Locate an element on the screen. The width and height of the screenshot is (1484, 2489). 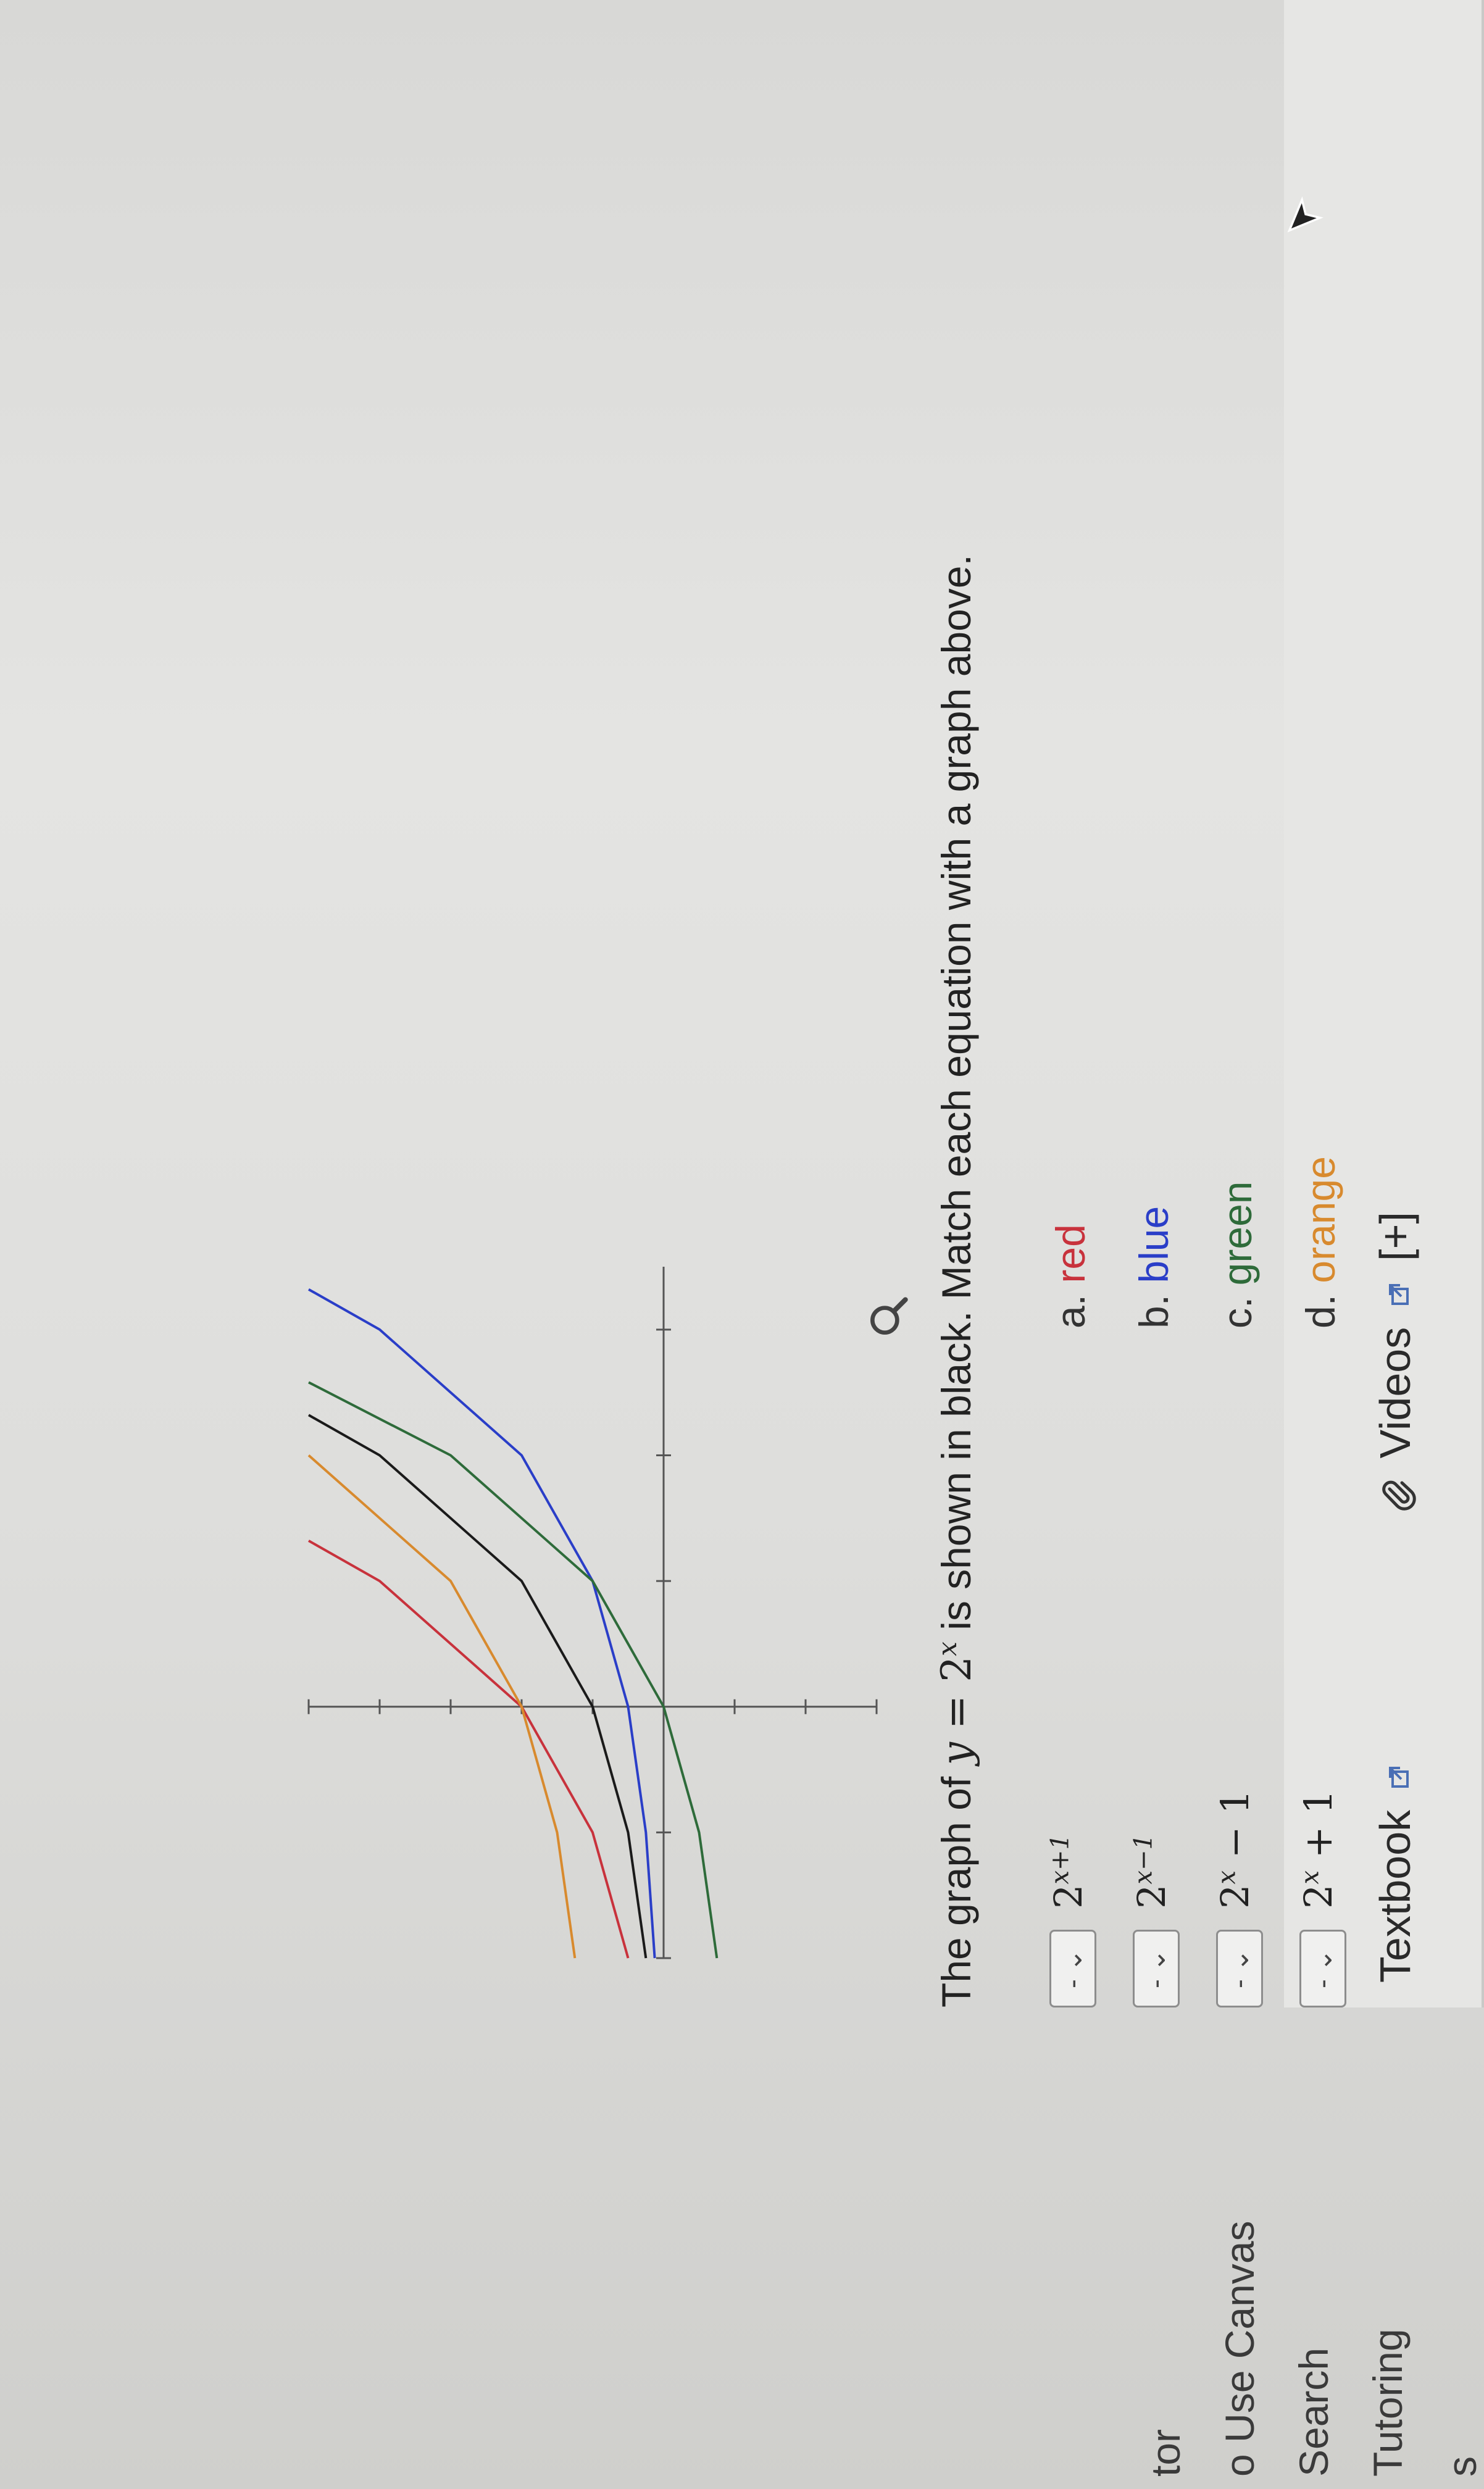
question-equals: = 2 is located at coordinates (956, 1699).